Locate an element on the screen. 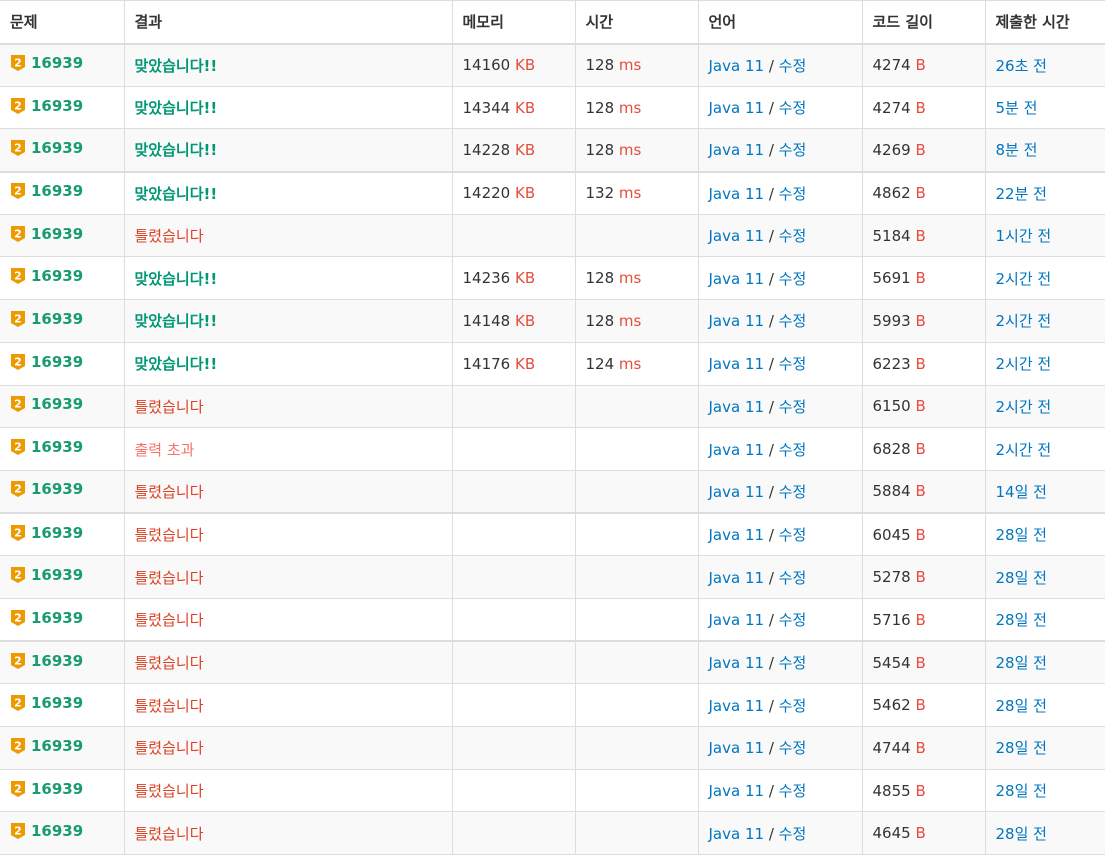 This screenshot has height=855, width=1105. submitted-time-link: 5분 전 is located at coordinates (1017, 108).